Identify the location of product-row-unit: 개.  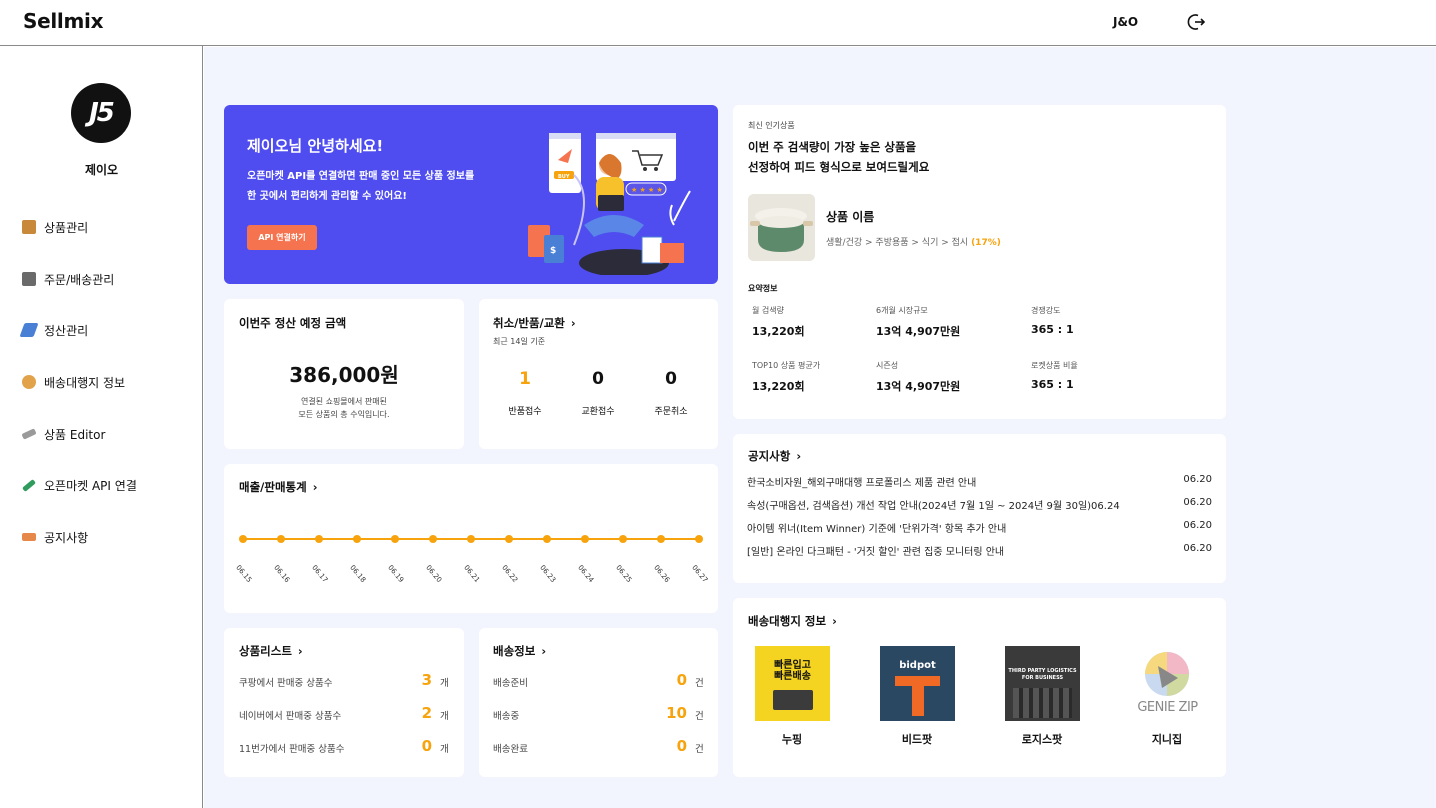
(444, 683).